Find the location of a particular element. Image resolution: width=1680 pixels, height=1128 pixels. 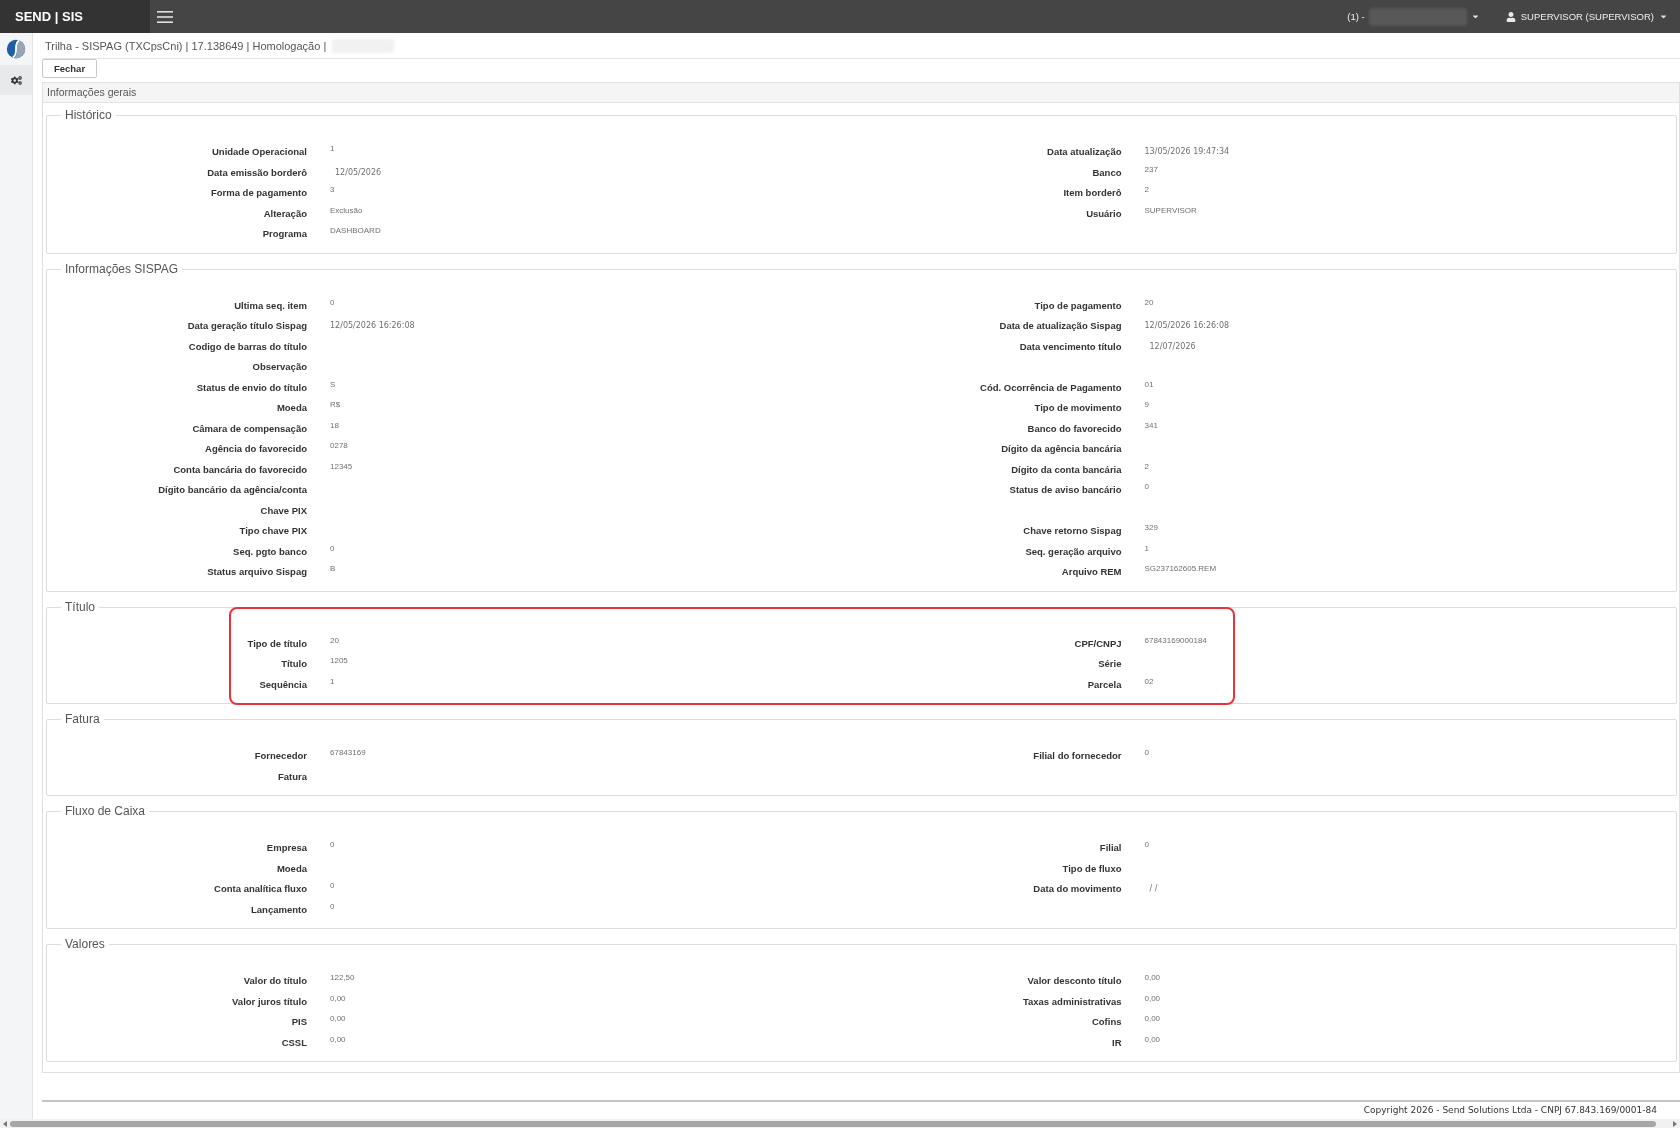

field-label: Usuário is located at coordinates (1104, 213).